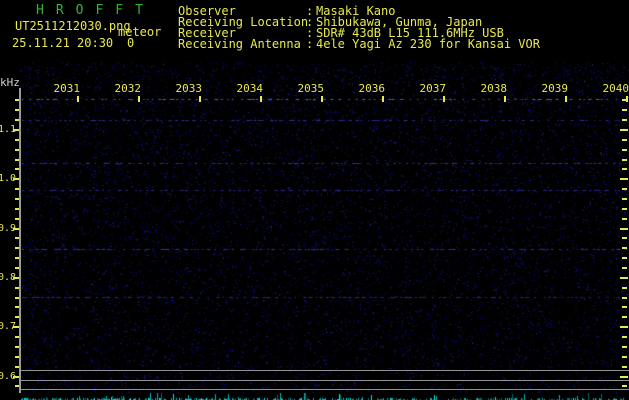  Describe the element at coordinates (95, 10) in the screenshot. I see `app-title: HROFFT` at that location.